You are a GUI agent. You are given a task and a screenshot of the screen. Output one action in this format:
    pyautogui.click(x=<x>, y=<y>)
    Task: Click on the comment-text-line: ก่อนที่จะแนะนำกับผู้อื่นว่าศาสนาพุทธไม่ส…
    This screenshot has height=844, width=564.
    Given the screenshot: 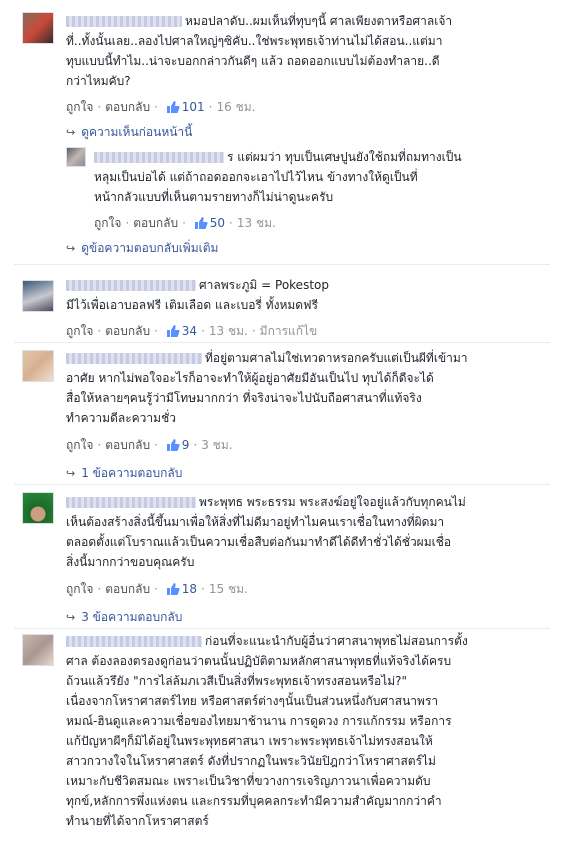 What is the action you would take?
    pyautogui.click(x=336, y=641)
    